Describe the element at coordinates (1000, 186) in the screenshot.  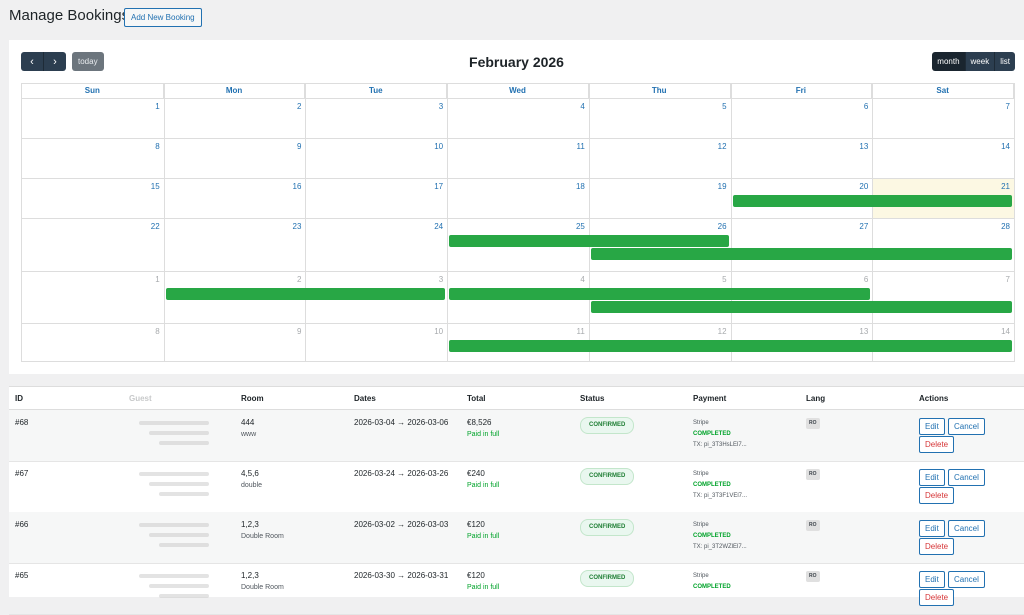
I see `day-number: 21` at that location.